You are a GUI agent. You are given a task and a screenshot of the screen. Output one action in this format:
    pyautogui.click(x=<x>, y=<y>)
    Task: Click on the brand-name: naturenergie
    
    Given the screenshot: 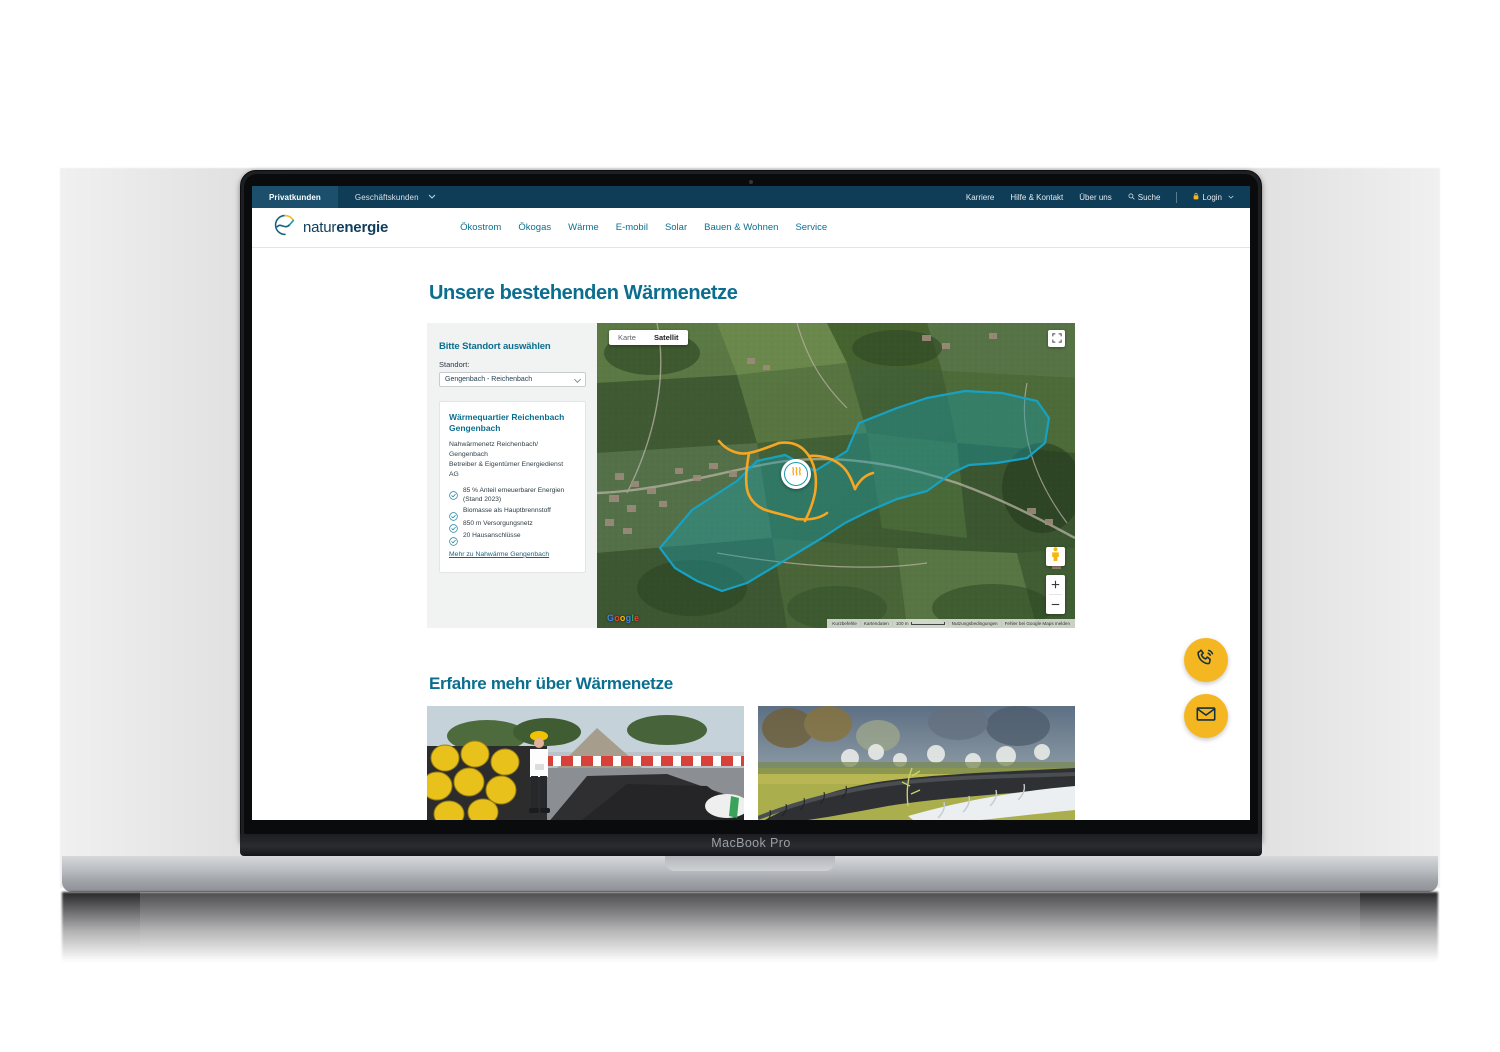 What is the action you would take?
    pyautogui.click(x=345, y=227)
    